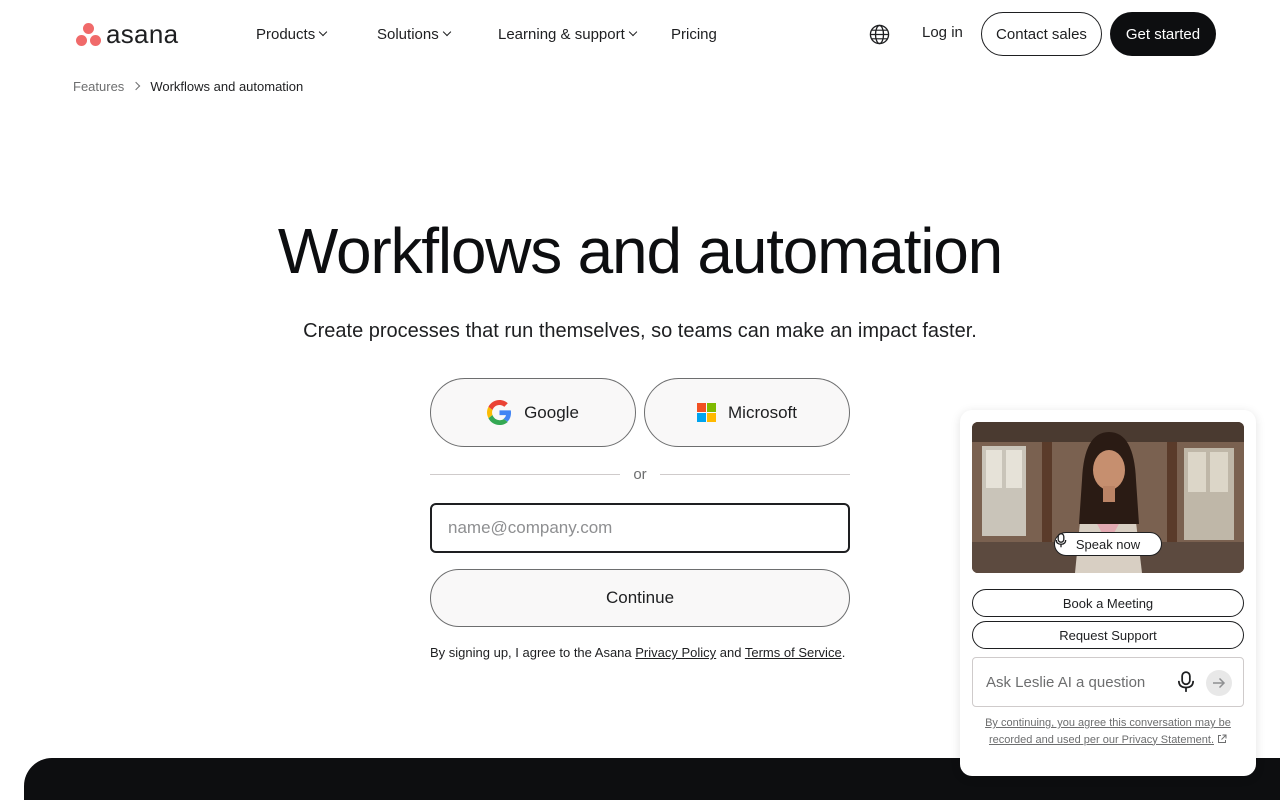 The image size is (1280, 800). I want to click on send-button, so click(1219, 683).